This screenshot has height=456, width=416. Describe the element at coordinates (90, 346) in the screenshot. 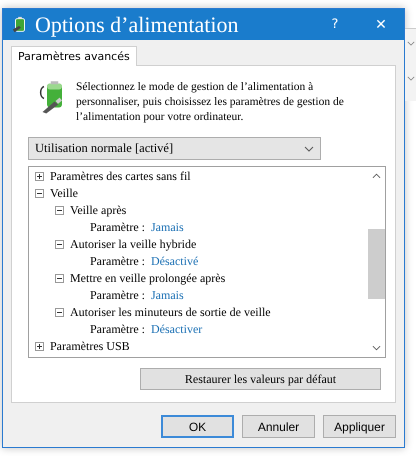

I see `tree-item: Paramètres USB` at that location.